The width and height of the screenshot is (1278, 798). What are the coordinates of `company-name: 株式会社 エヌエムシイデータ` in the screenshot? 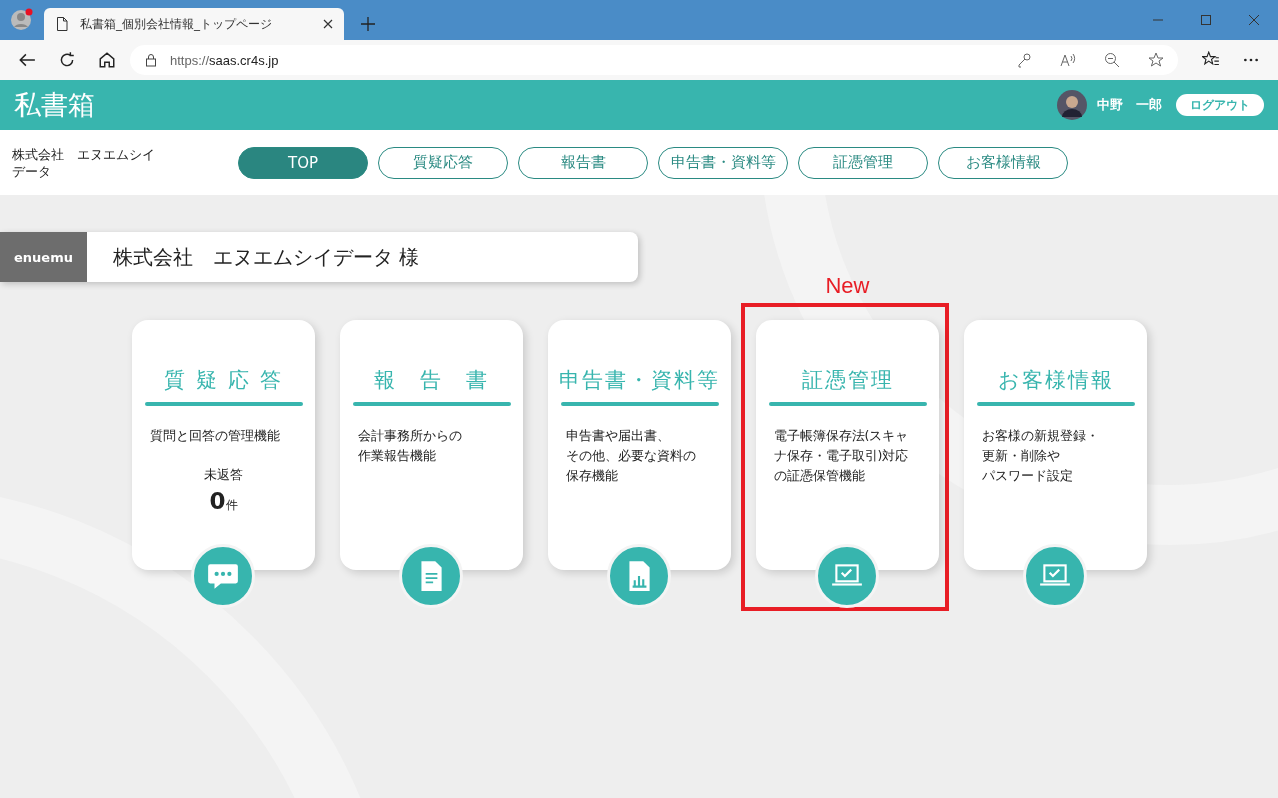 It's located at (84, 162).